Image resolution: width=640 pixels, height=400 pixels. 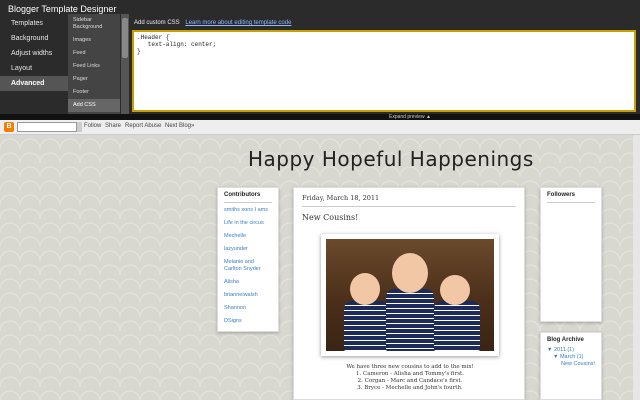 What do you see at coordinates (248, 223) in the screenshot?
I see `contributor-link: Life in the circus` at bounding box center [248, 223].